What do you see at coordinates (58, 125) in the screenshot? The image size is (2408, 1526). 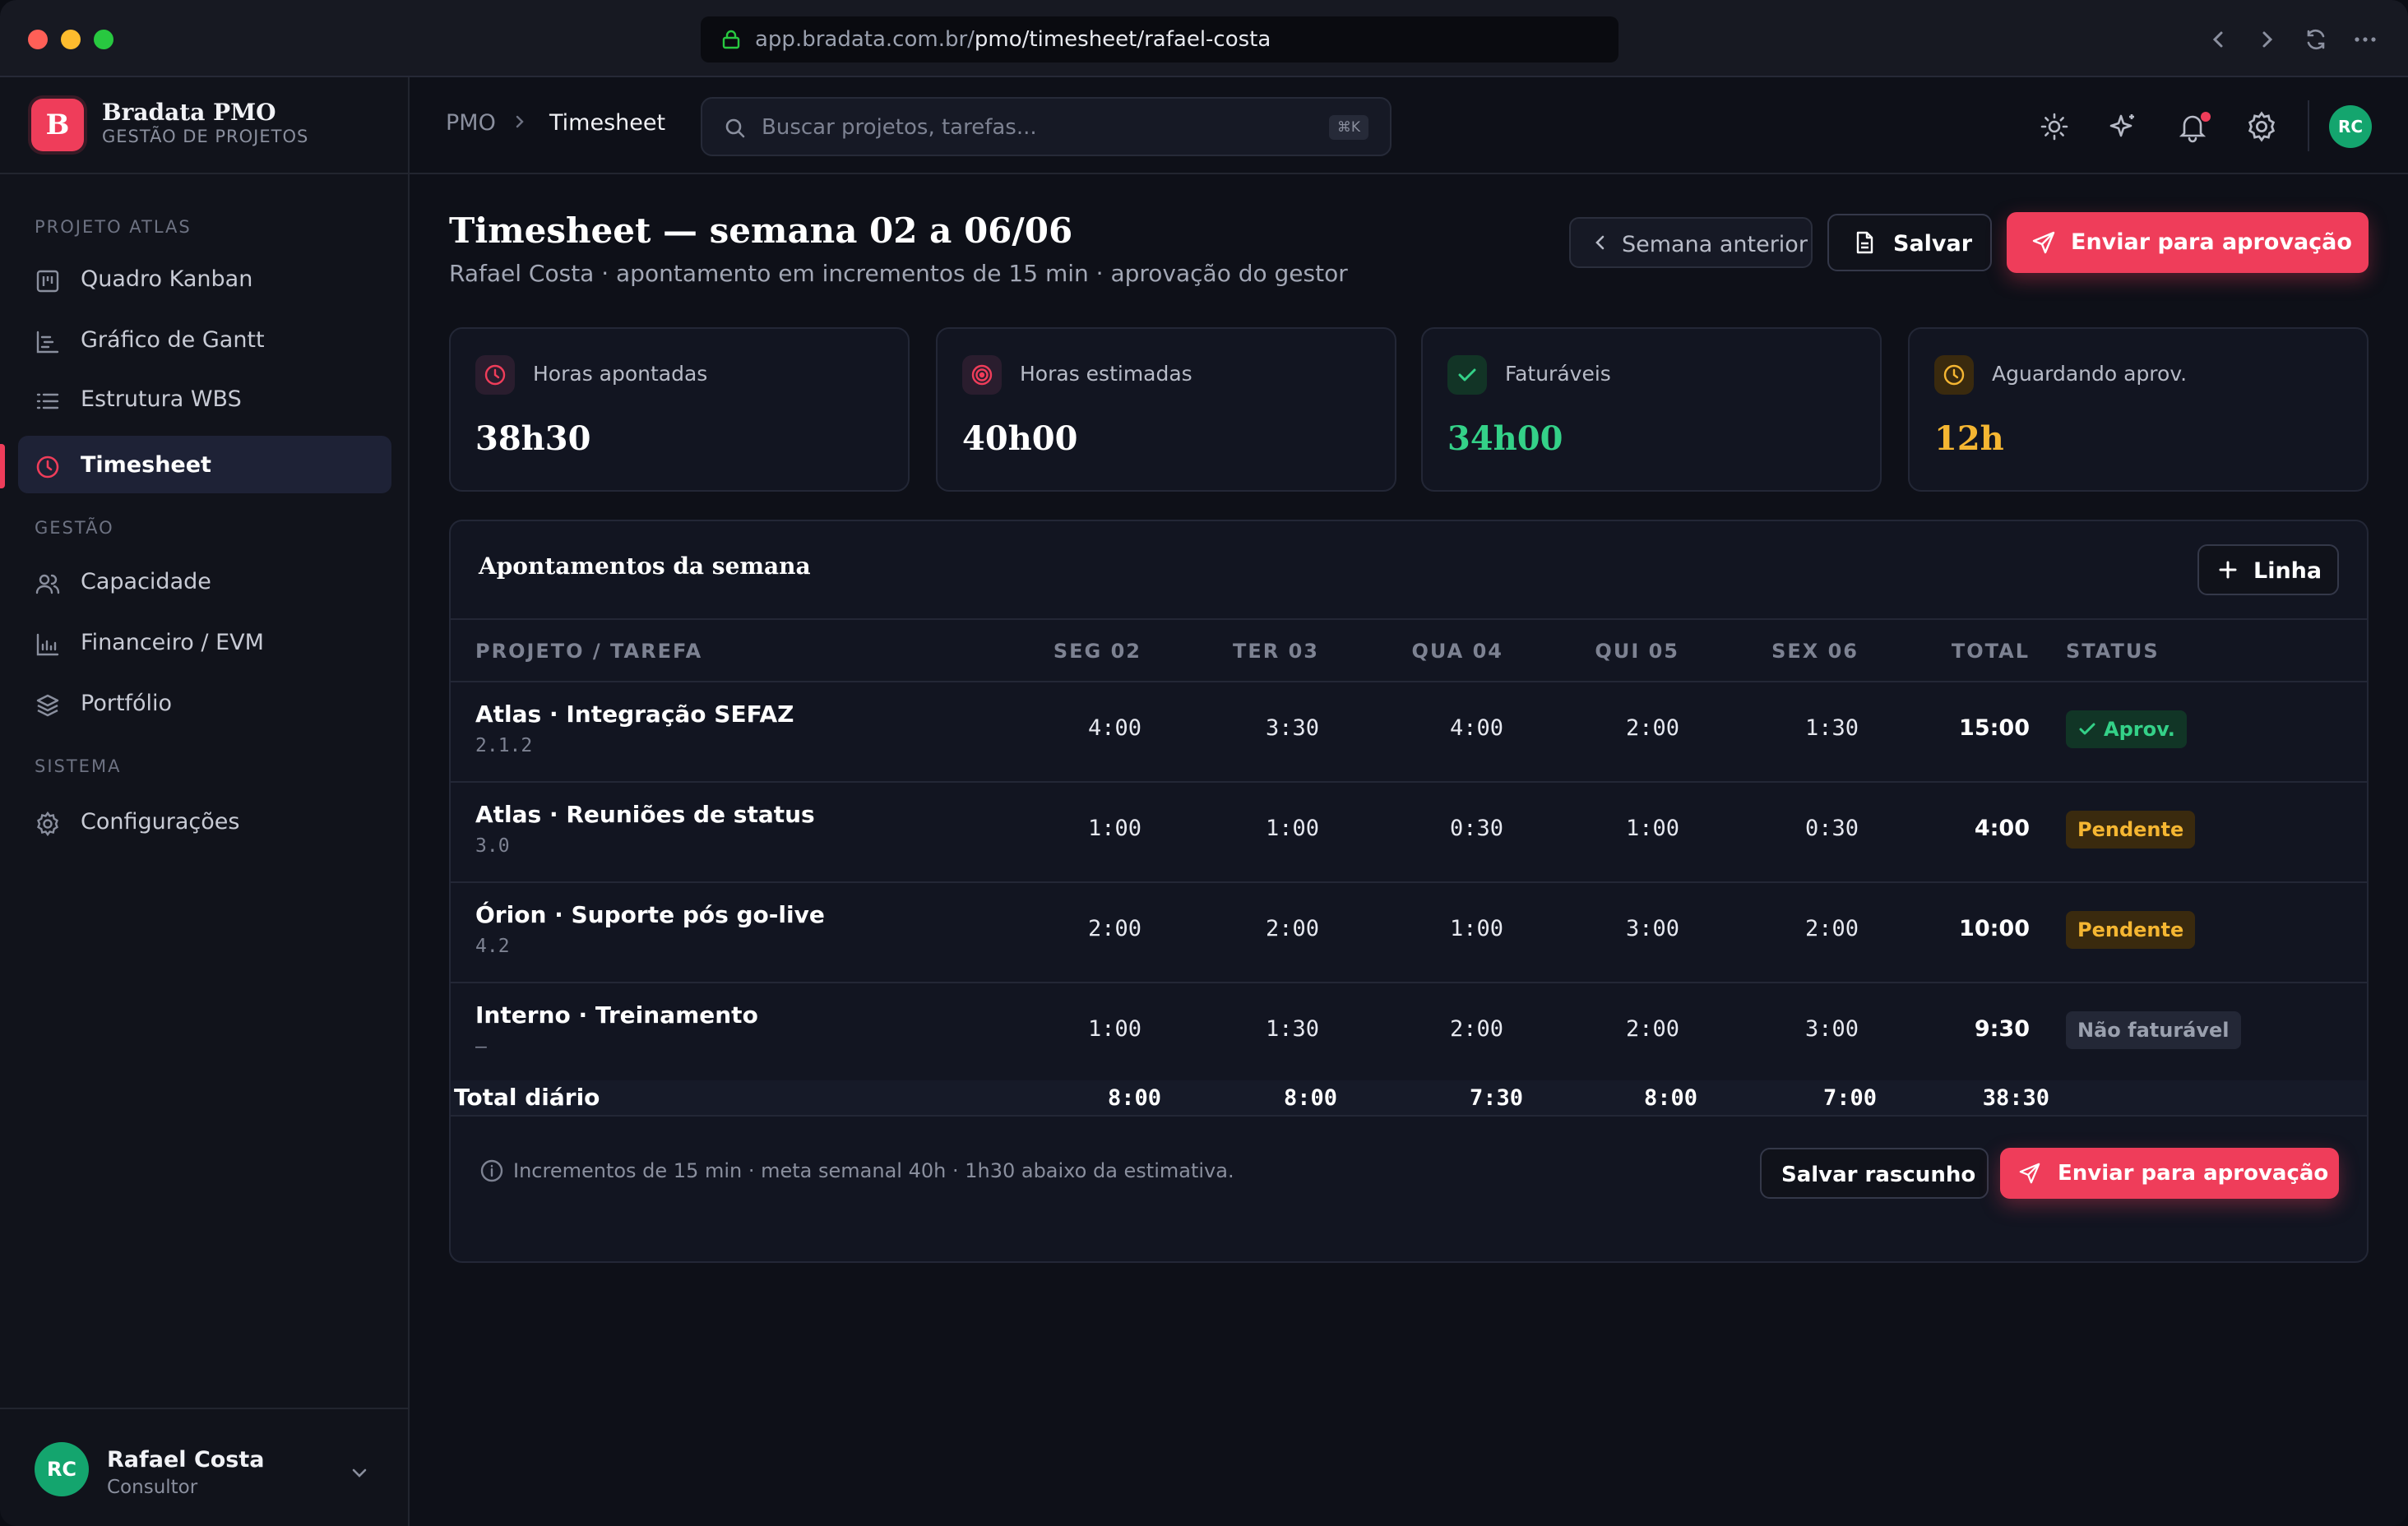 I see `brand-logo: B` at bounding box center [58, 125].